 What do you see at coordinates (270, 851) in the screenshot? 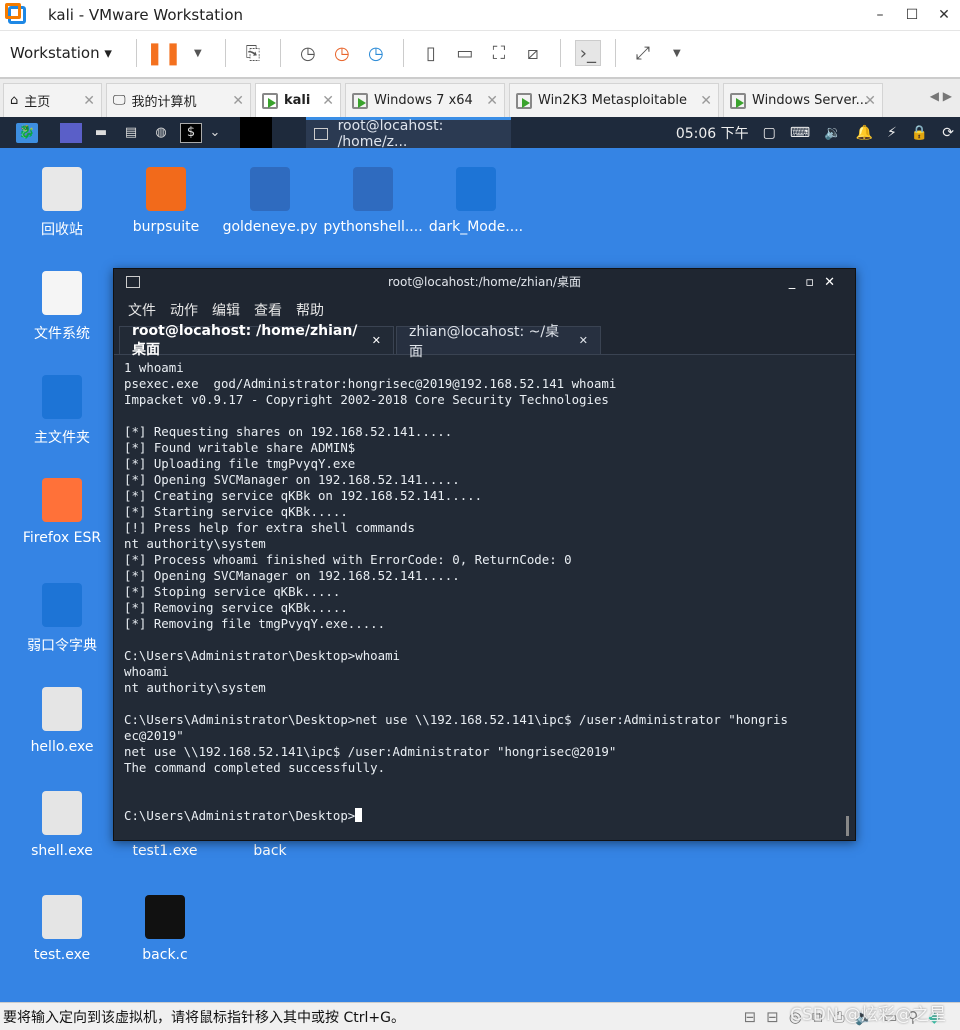
I see `desktop-icon-label: back` at bounding box center [270, 851].